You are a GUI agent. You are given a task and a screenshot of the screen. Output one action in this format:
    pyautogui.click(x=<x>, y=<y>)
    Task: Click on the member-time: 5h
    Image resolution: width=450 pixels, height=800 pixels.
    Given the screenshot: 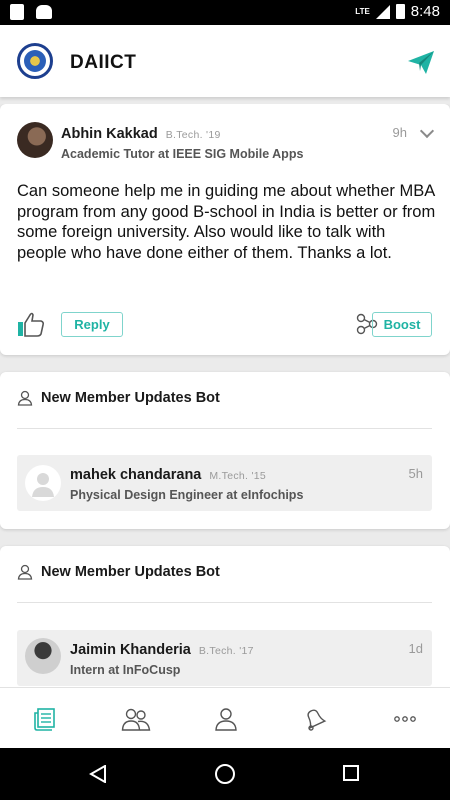 What is the action you would take?
    pyautogui.click(x=415, y=473)
    